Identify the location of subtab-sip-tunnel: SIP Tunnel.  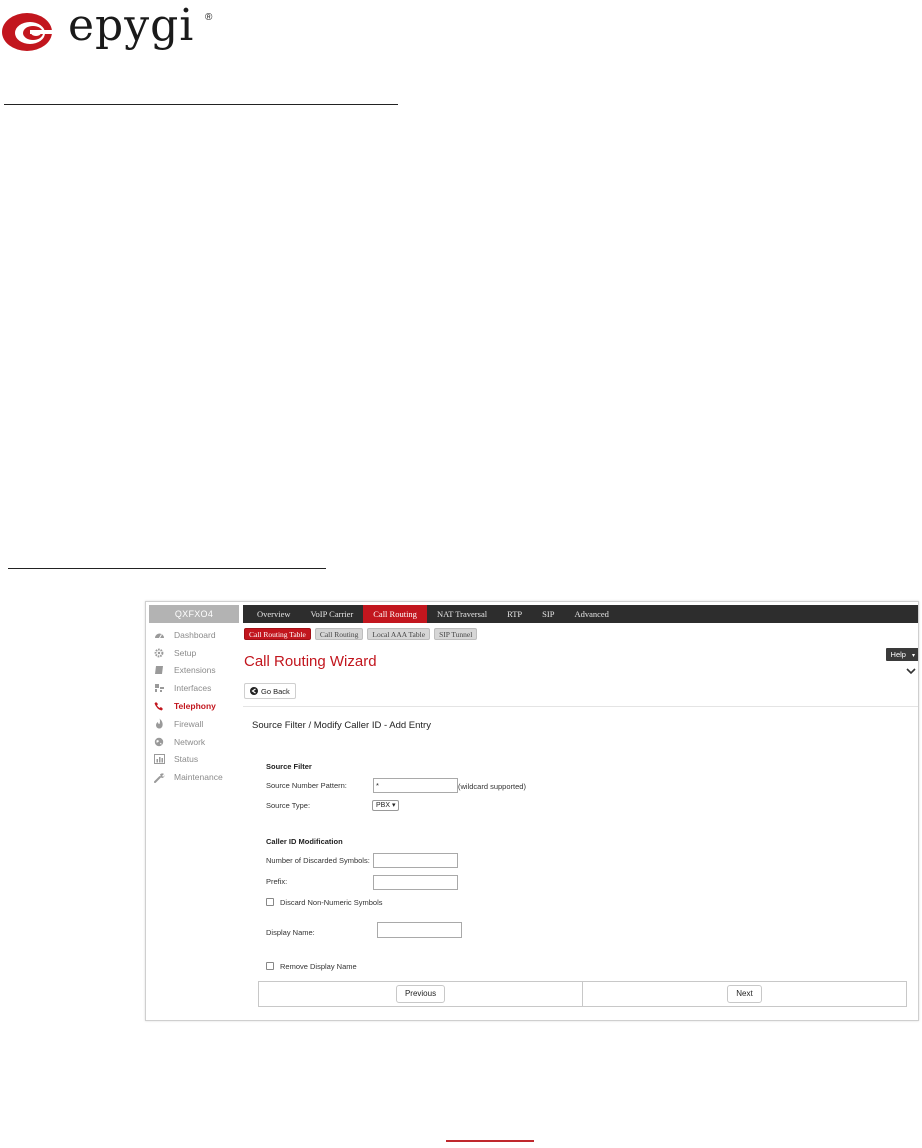
(456, 634).